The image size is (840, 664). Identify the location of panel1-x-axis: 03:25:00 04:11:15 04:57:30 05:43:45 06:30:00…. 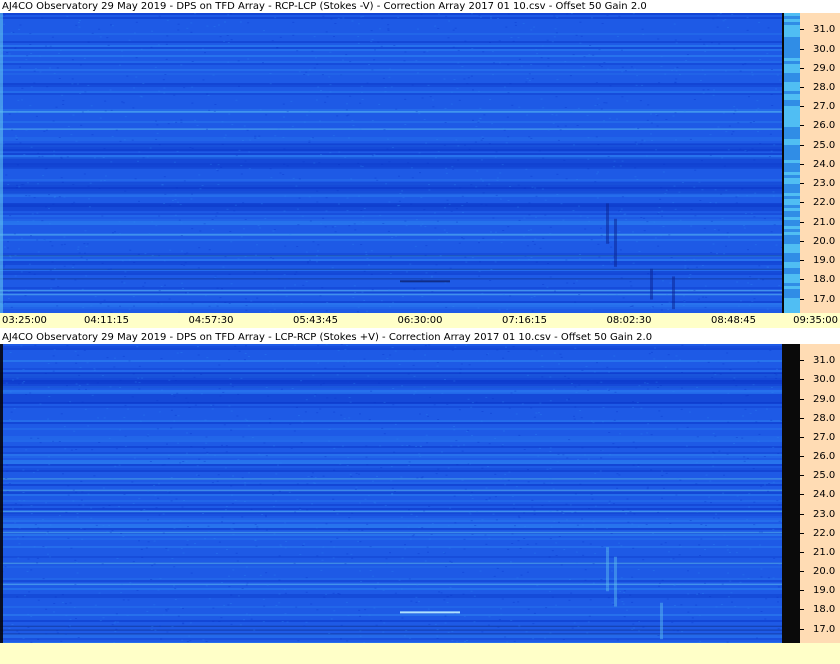
(420, 320).